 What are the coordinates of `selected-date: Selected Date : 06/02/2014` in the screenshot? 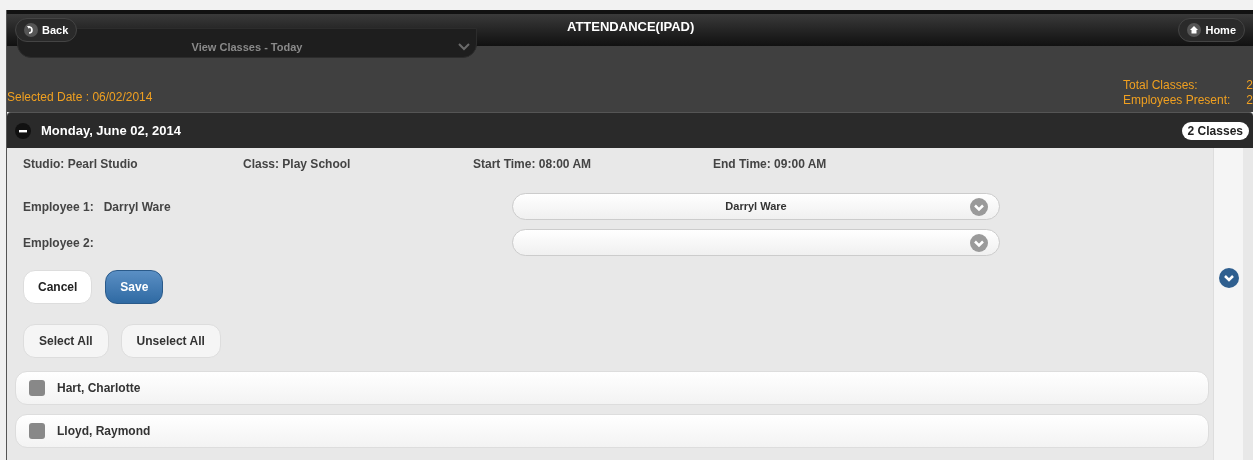 It's located at (80, 97).